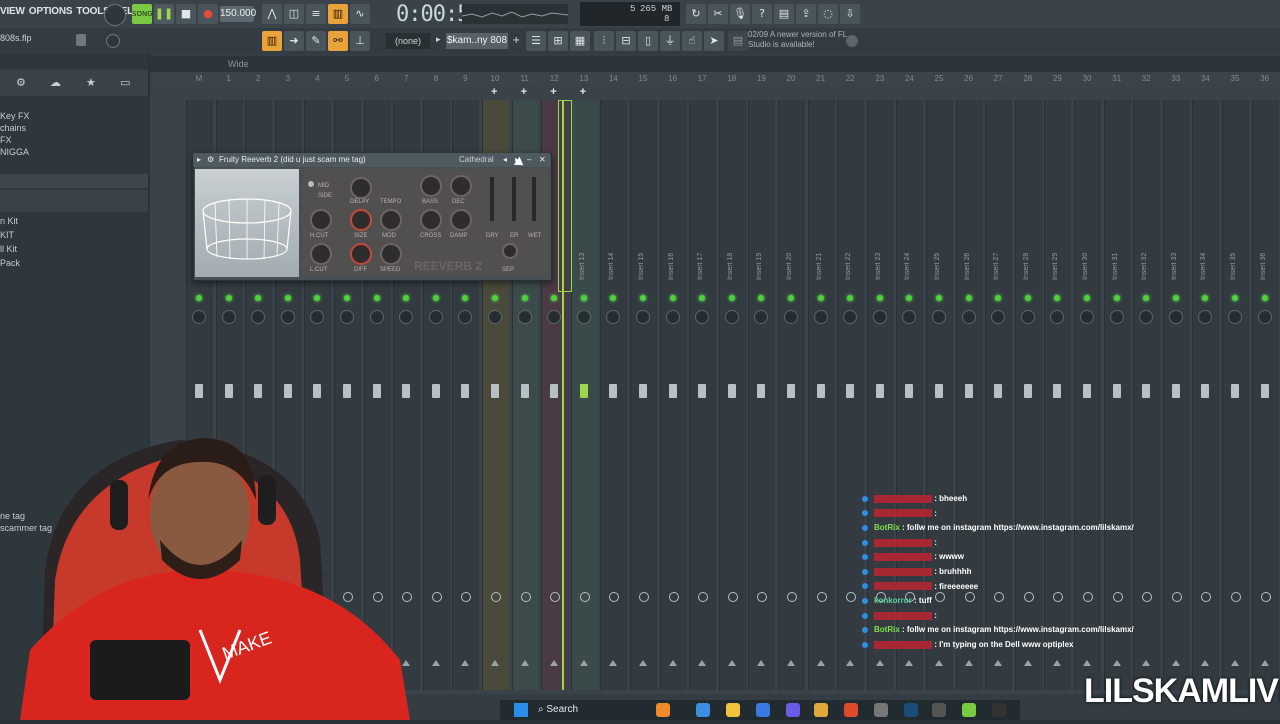 This screenshot has height=724, width=1280. Describe the element at coordinates (10, 235) in the screenshot. I see `browser-item: KIT` at that location.